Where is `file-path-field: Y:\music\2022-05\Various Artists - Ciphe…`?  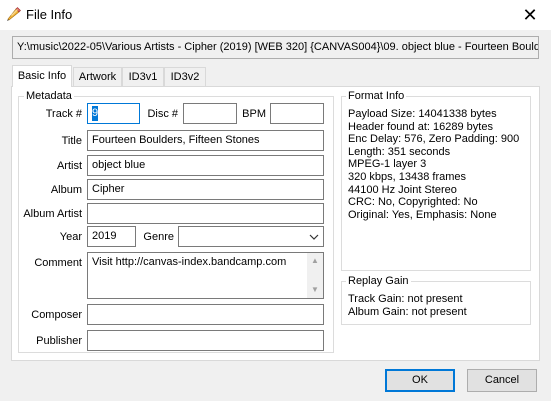 file-path-field: Y:\music\2022-05\Various Artists - Ciphe… is located at coordinates (275, 47).